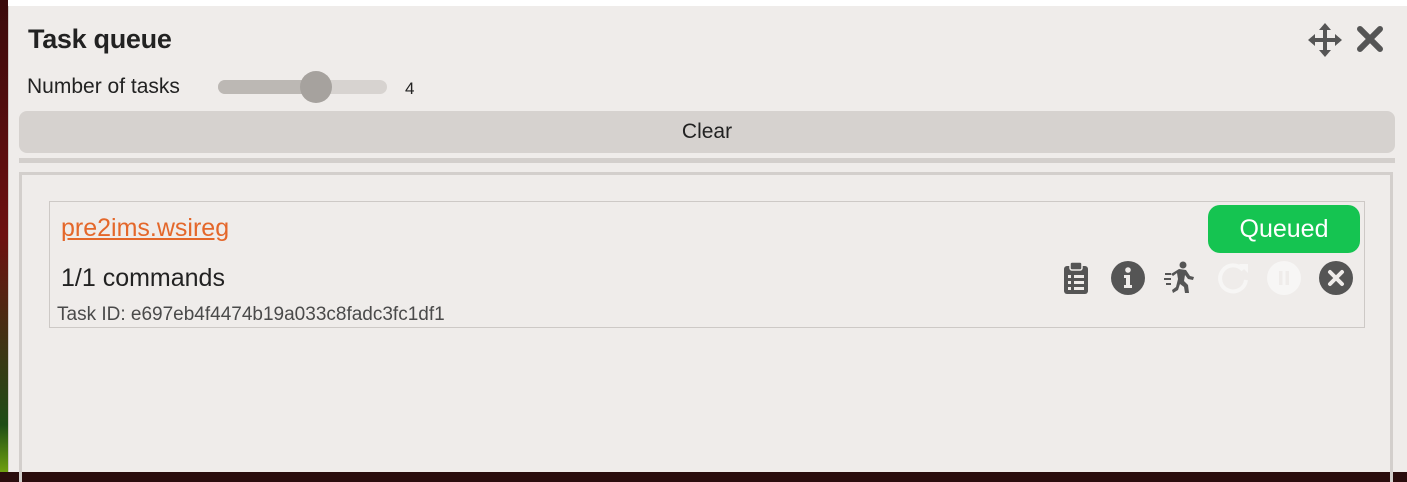  What do you see at coordinates (316, 87) in the screenshot?
I see `slider-thumb` at bounding box center [316, 87].